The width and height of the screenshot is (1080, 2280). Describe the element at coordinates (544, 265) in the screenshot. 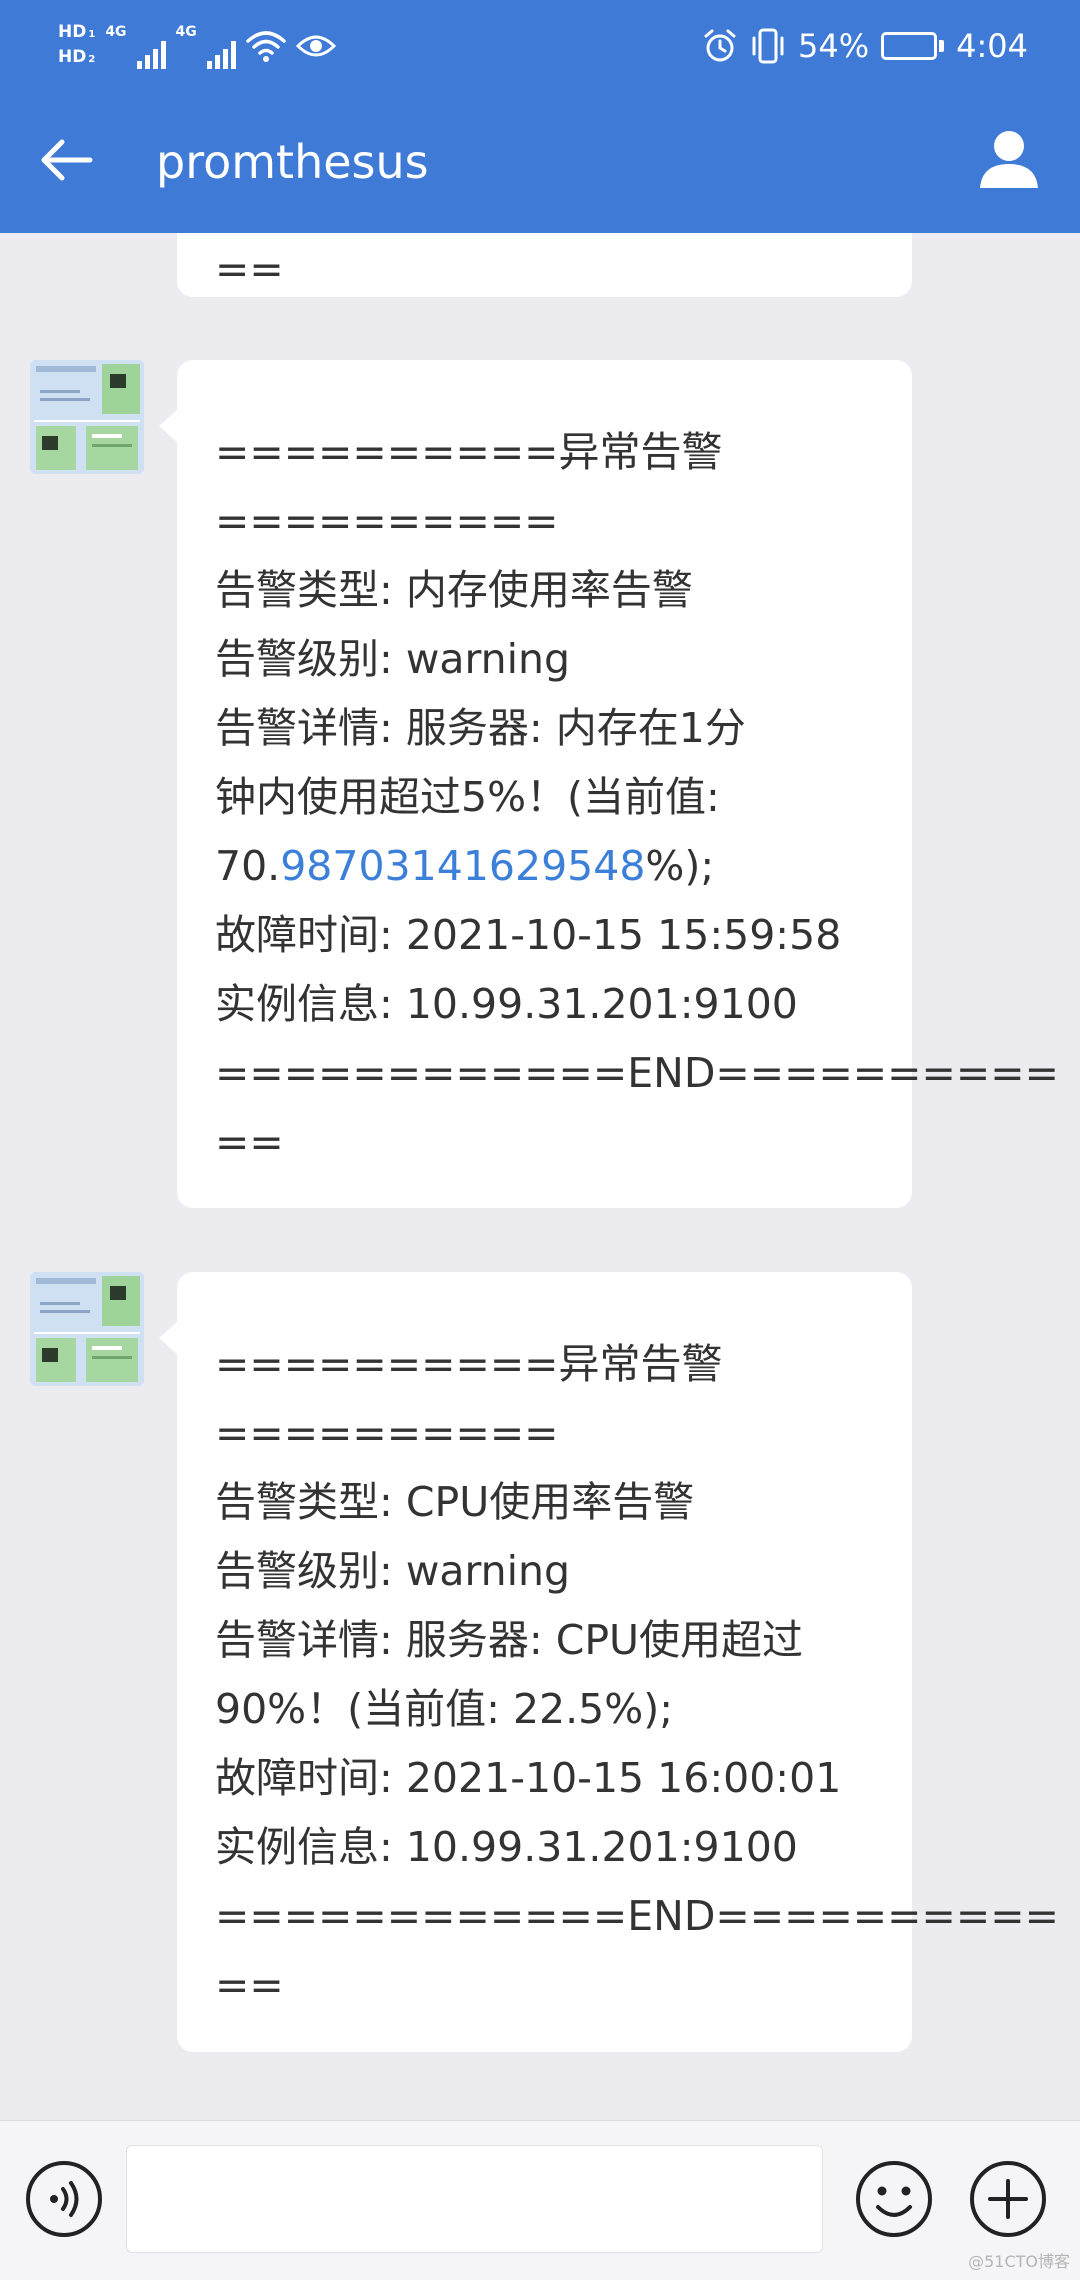

I see `message-bubble: ==` at that location.